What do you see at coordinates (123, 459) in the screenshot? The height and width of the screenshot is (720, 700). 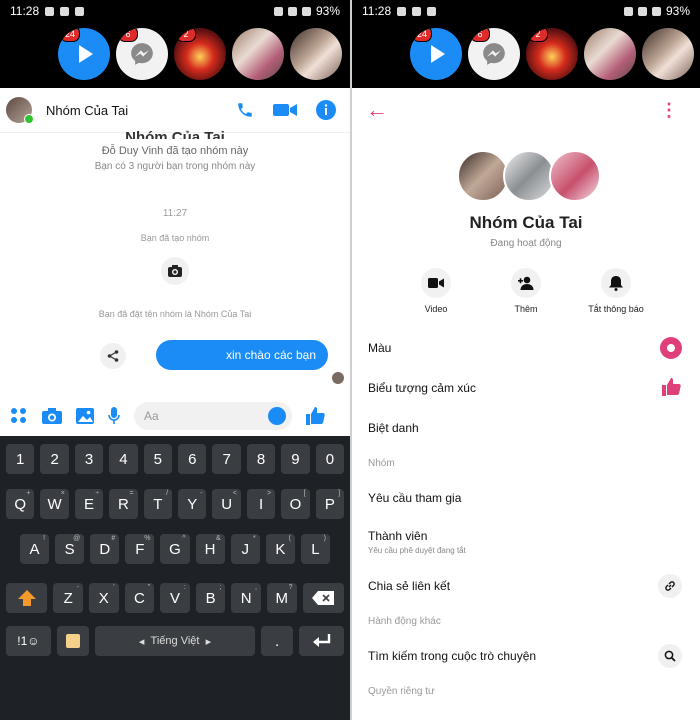 I see `number-key: 4` at bounding box center [123, 459].